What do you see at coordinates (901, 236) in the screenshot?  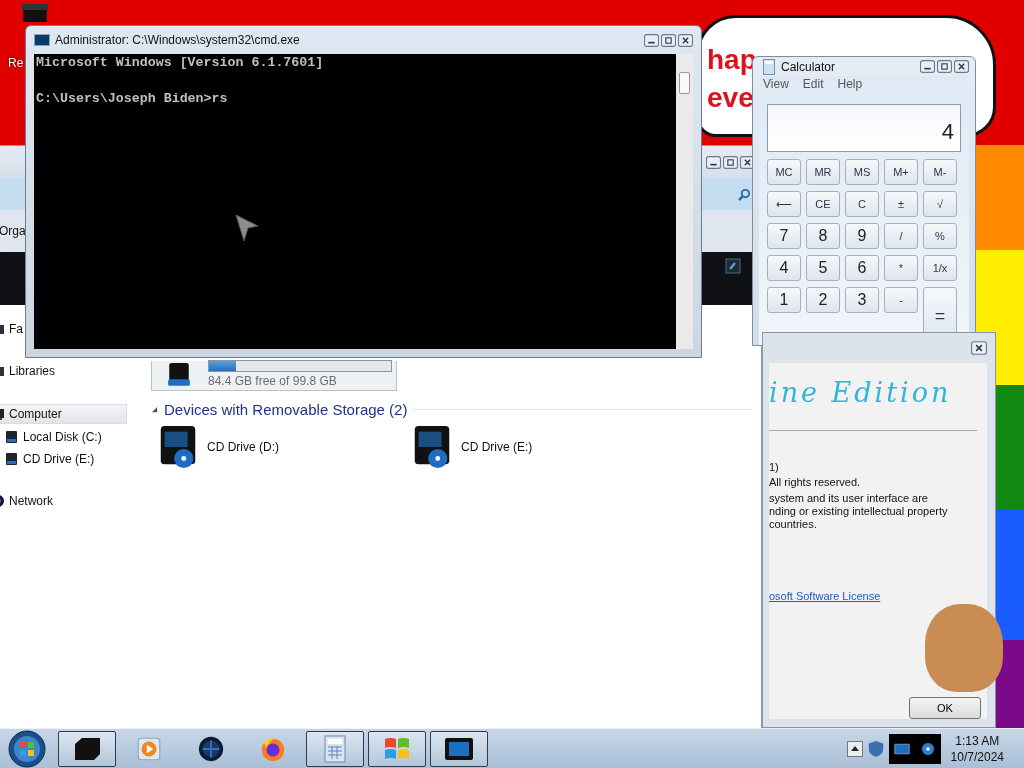 I see `calculator-key: /` at bounding box center [901, 236].